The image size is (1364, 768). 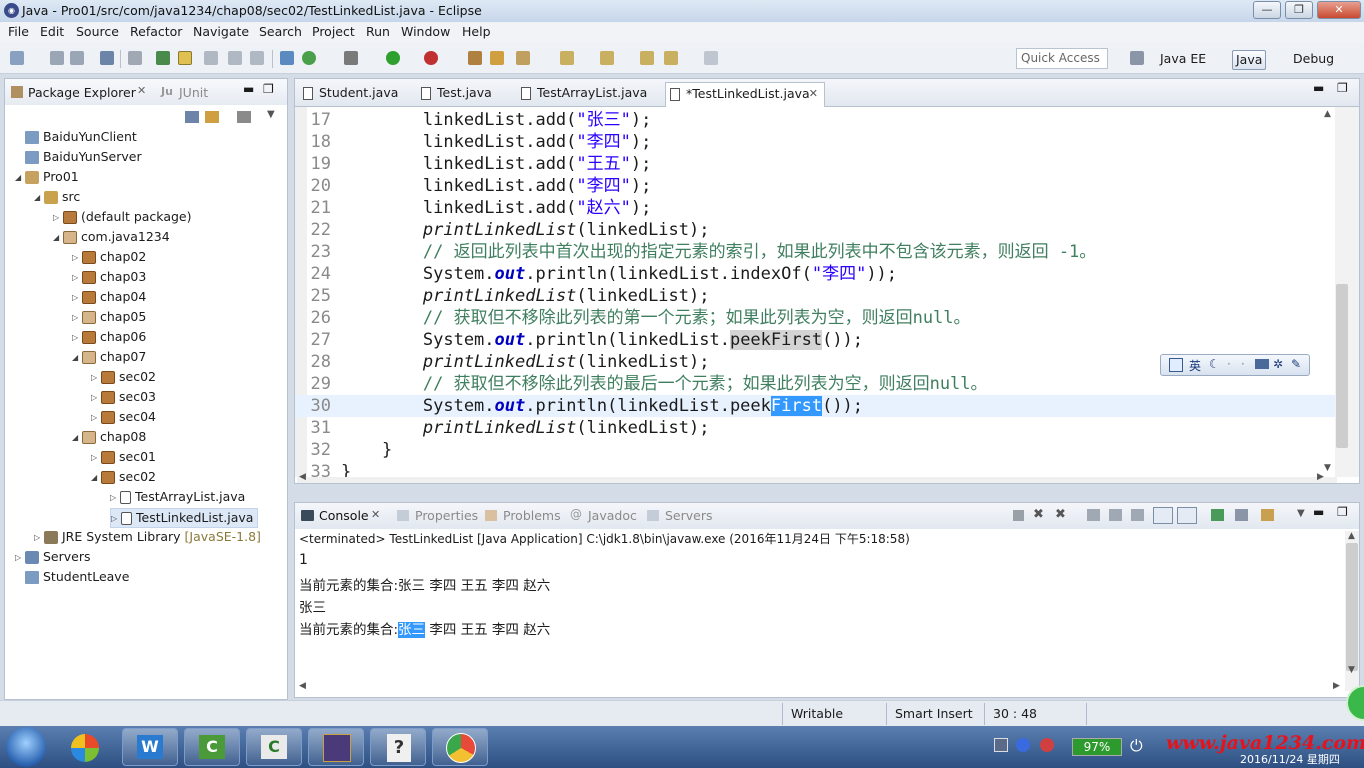 I want to click on perspective-java-ee: Java EE, so click(x=1183, y=60).